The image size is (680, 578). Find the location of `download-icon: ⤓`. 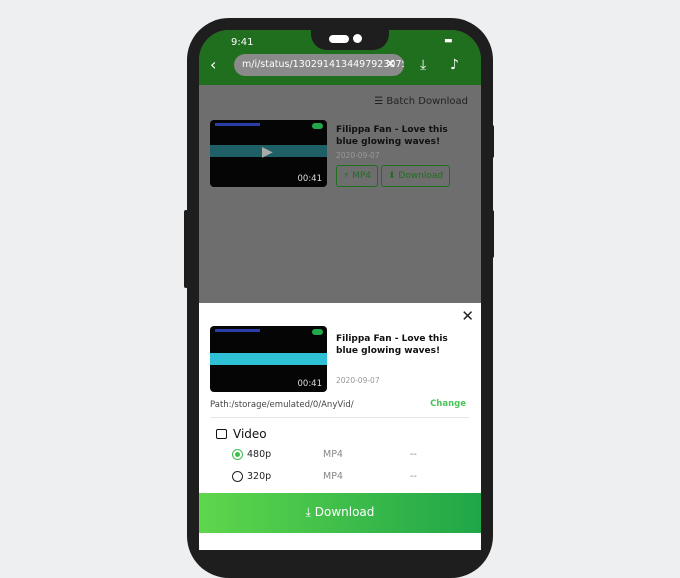

download-icon: ⤓ is located at coordinates (308, 512).